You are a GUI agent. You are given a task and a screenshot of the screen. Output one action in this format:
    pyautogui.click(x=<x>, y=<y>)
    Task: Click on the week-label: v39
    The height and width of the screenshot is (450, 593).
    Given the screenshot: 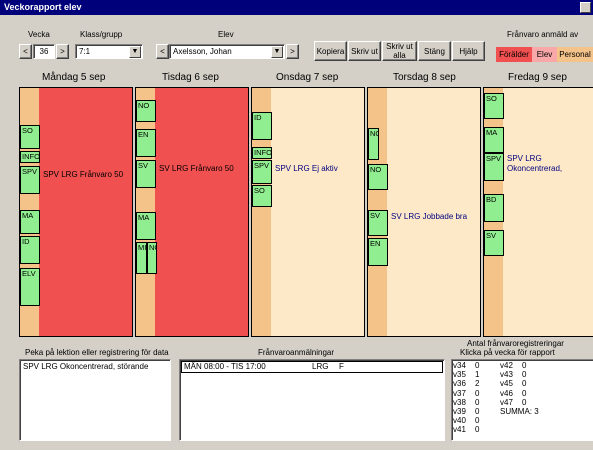 What is the action you would take?
    pyautogui.click(x=459, y=411)
    